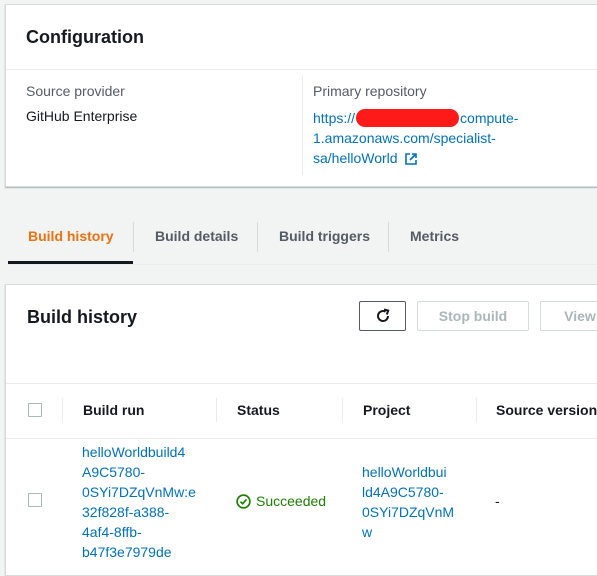  What do you see at coordinates (370, 91) in the screenshot?
I see `primary-repository-label: Primary repository` at bounding box center [370, 91].